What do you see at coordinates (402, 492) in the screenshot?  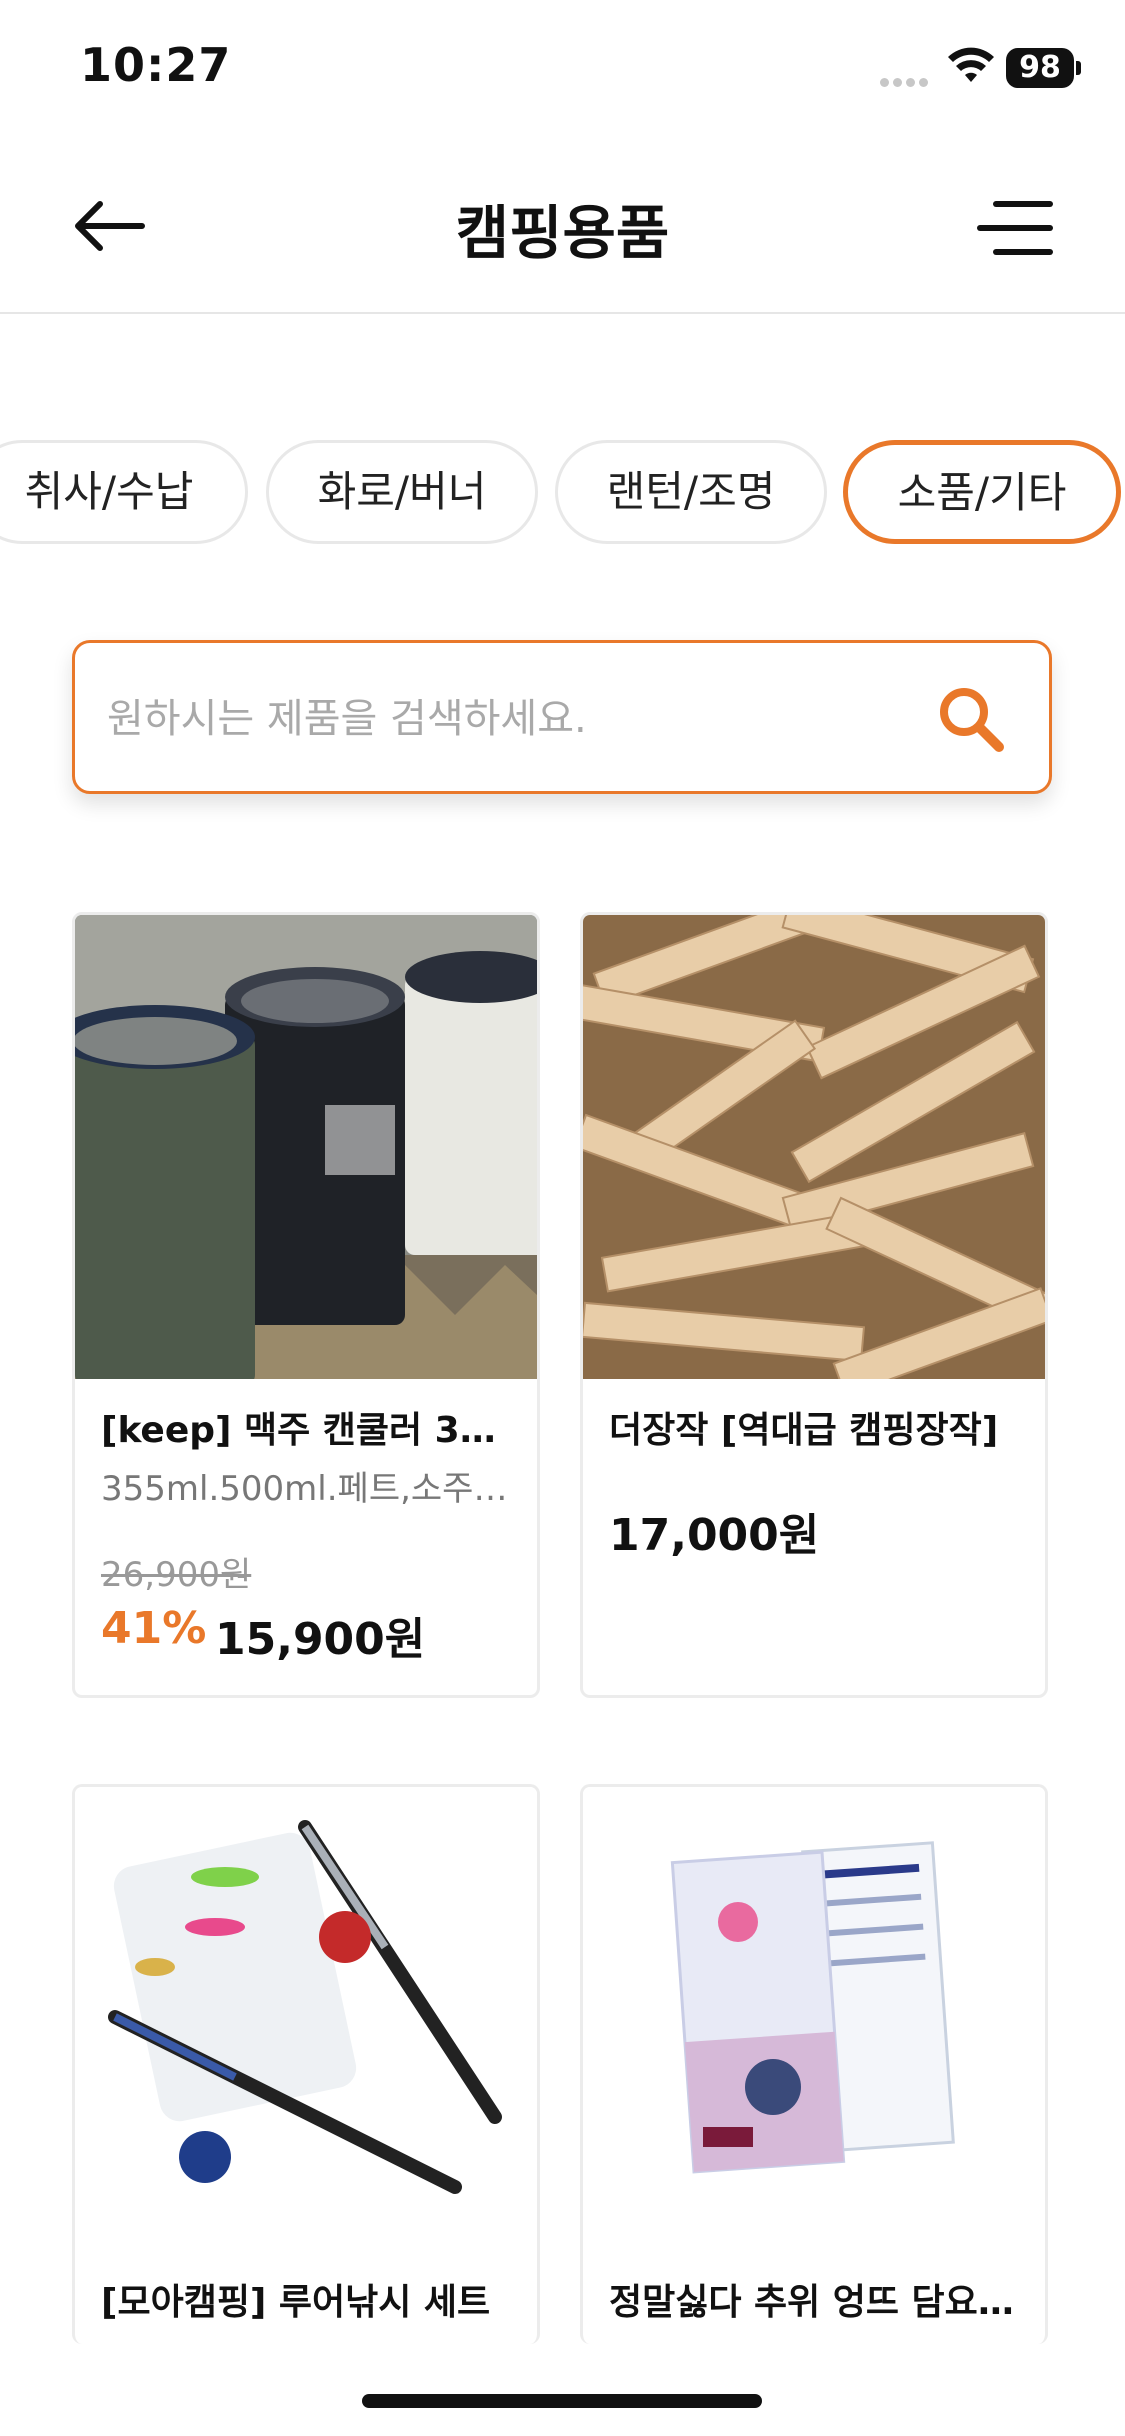 I see `tab-fire-burner: 화로/버너` at bounding box center [402, 492].